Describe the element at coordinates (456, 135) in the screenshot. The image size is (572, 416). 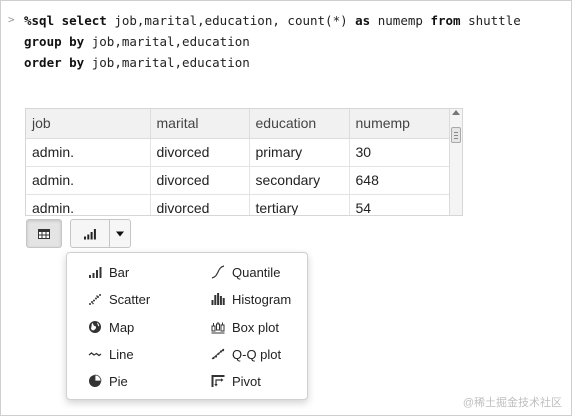
I see `scrollbar-thumb` at that location.